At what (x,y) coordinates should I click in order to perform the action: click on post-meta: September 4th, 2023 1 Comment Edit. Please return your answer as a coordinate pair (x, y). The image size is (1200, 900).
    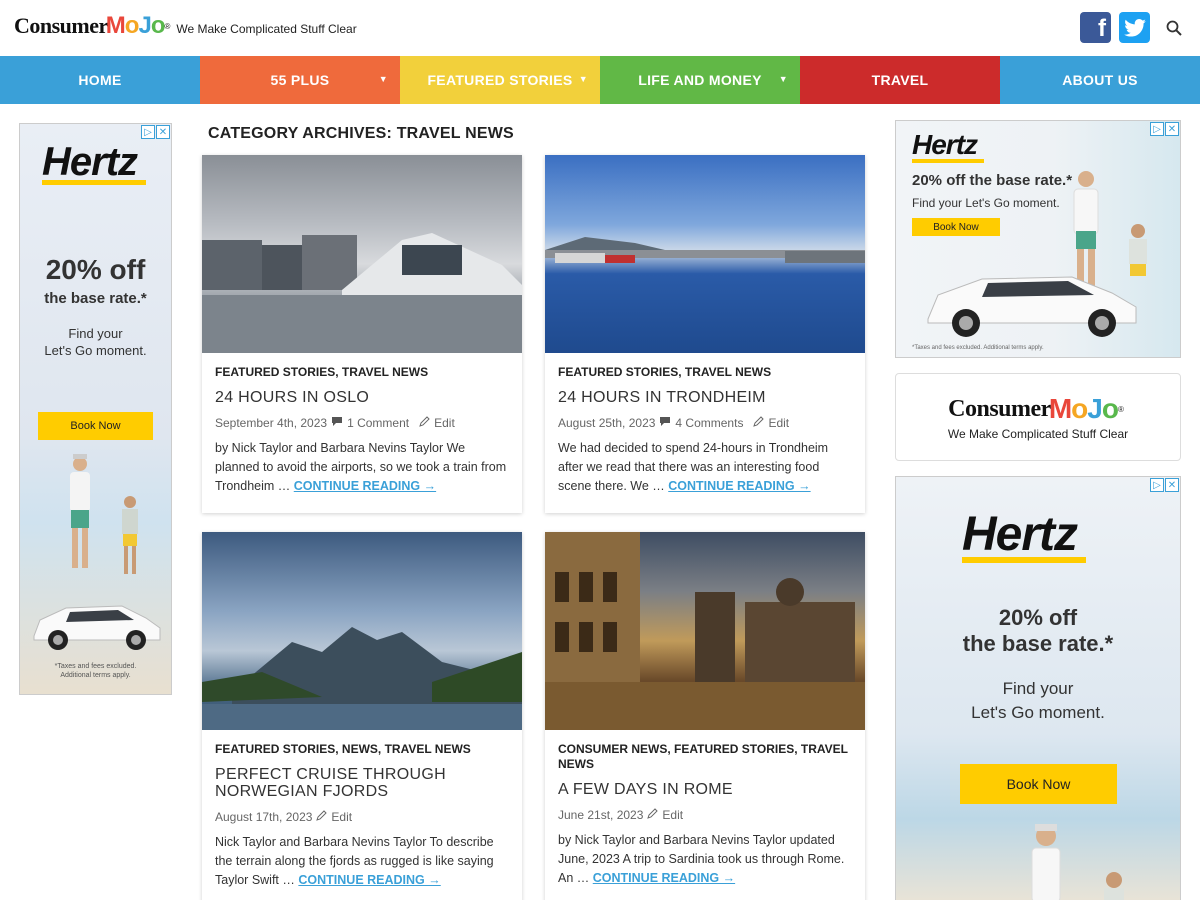
    Looking at the image, I should click on (362, 423).